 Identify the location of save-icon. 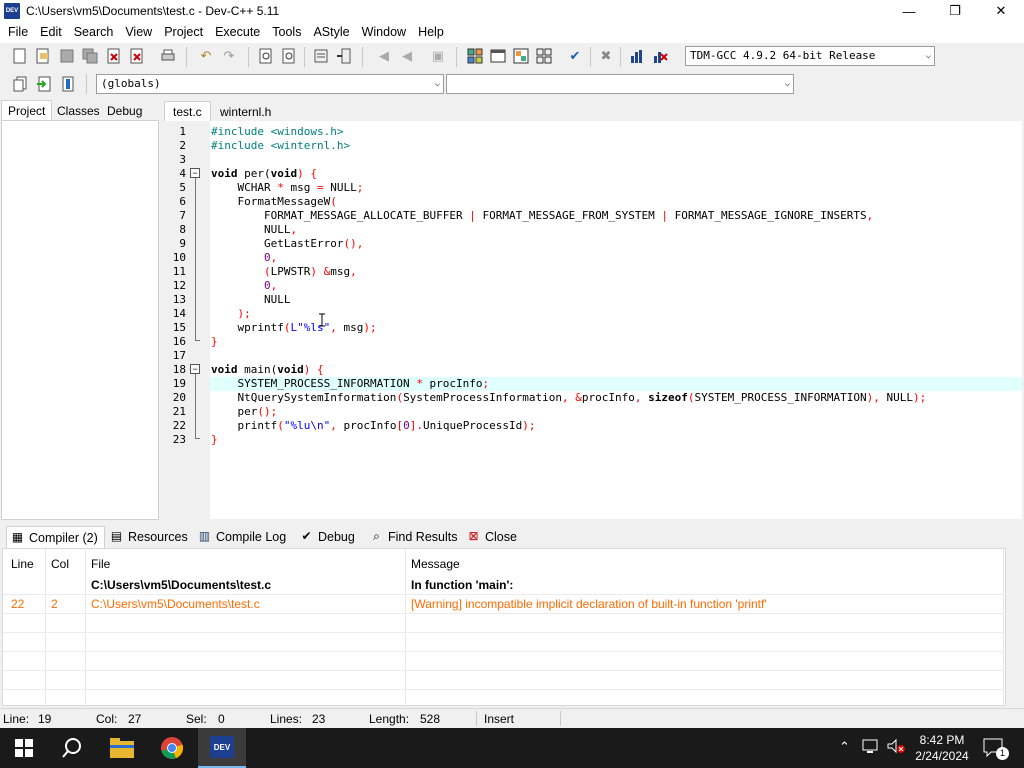
(67, 56).